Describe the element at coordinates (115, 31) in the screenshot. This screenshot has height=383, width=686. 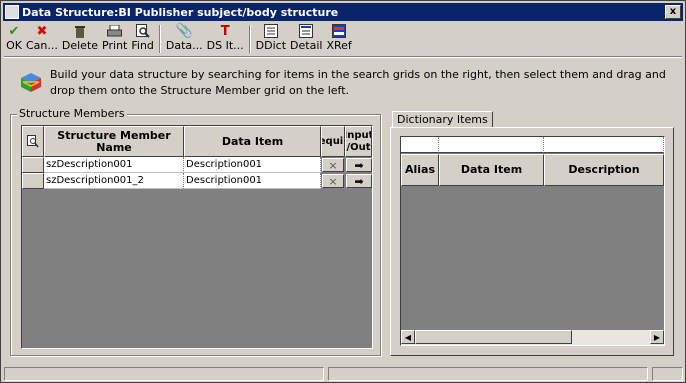
I see `printer-icon` at that location.